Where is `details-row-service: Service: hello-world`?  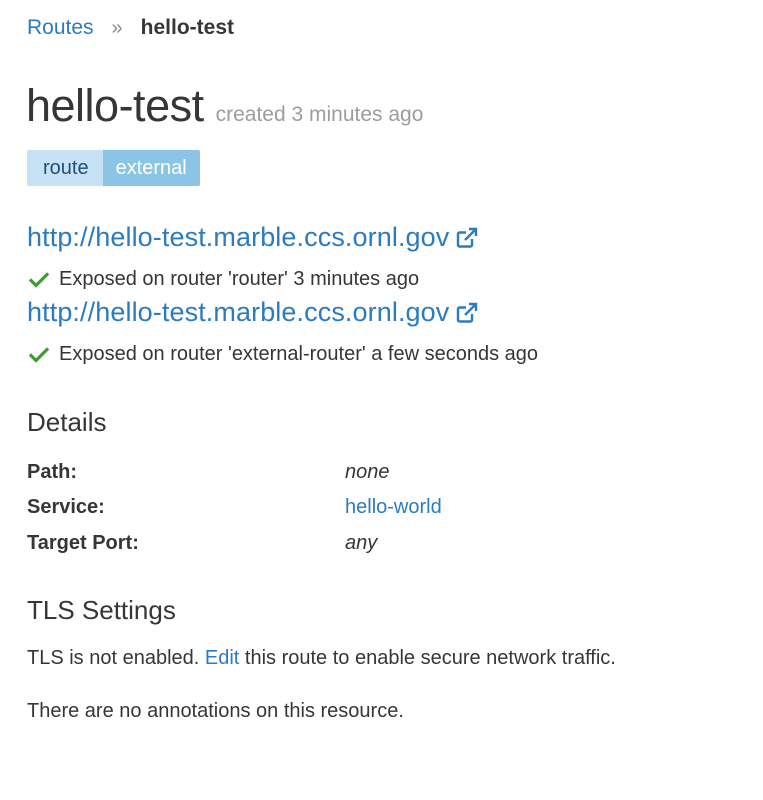
details-row-service: Service: hello-world is located at coordinates (377, 507).